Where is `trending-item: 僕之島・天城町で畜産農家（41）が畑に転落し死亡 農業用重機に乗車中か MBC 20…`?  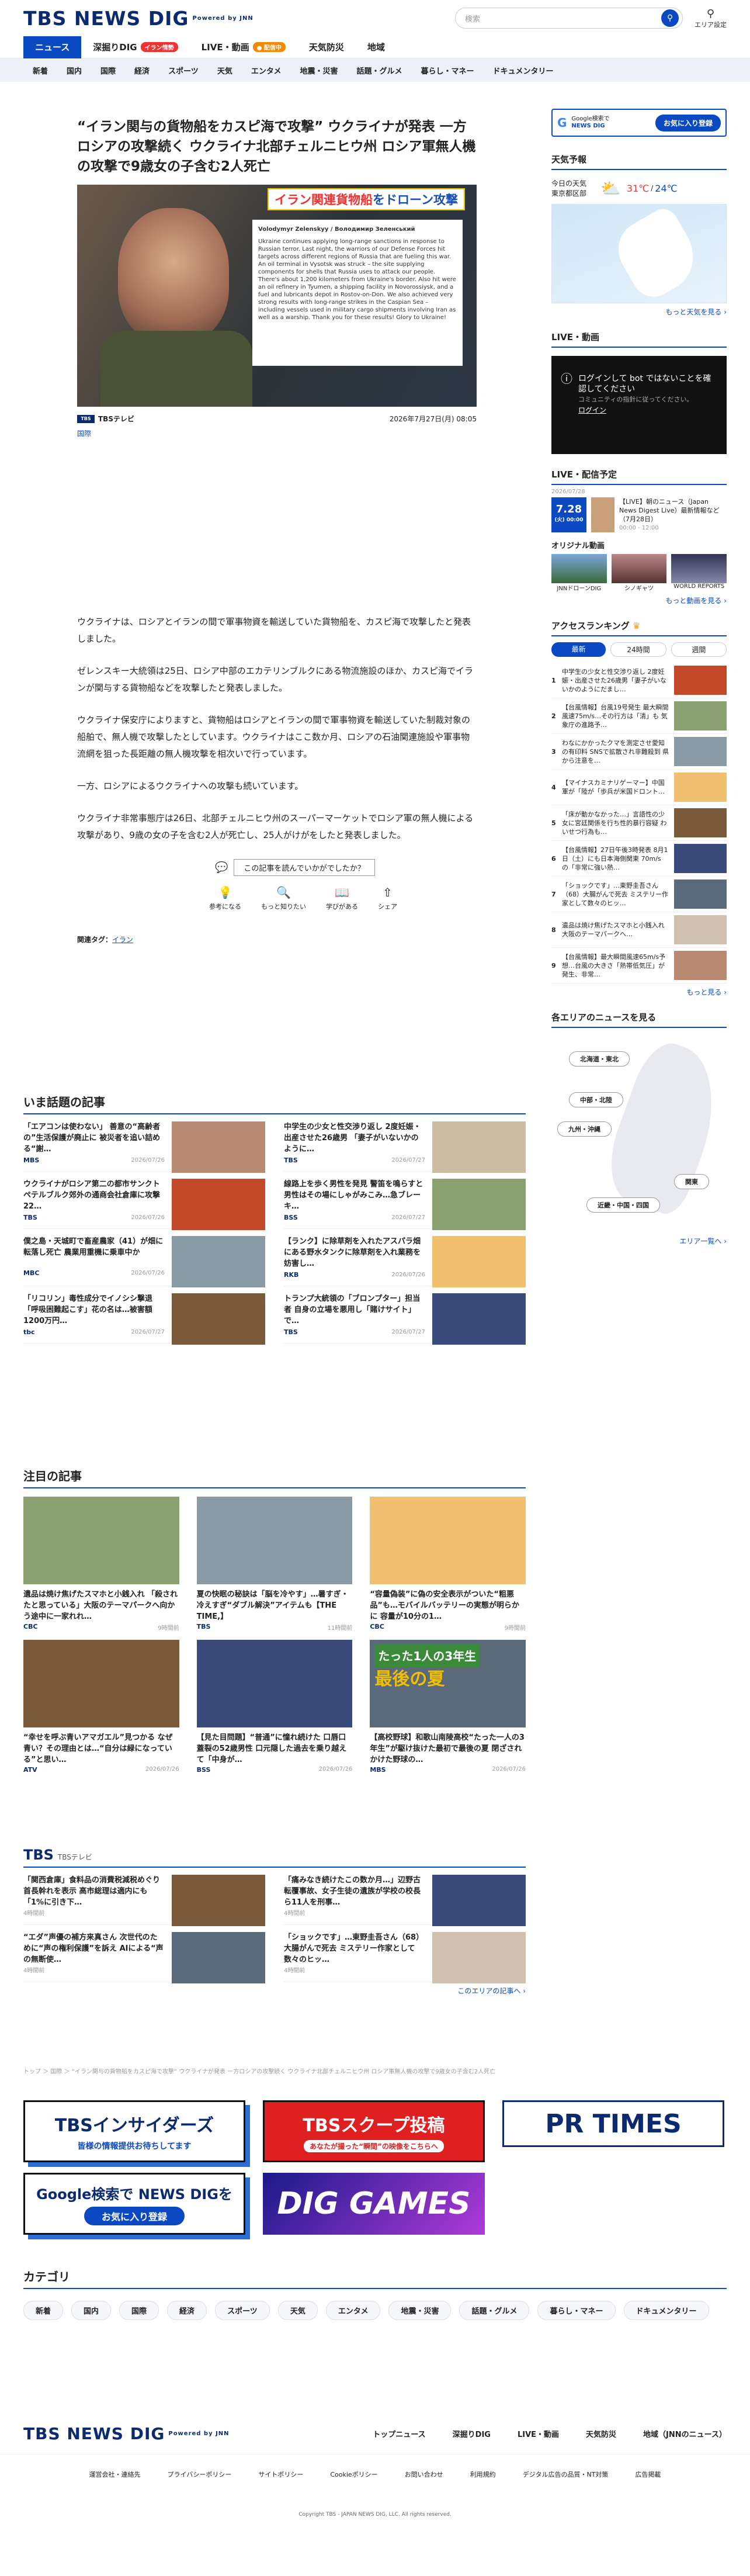
trending-item: 僕之島・天城町で畜産農家（41）が畑に転落し死亡 農業用重機に乗車中か MBC 20… is located at coordinates (144, 1258).